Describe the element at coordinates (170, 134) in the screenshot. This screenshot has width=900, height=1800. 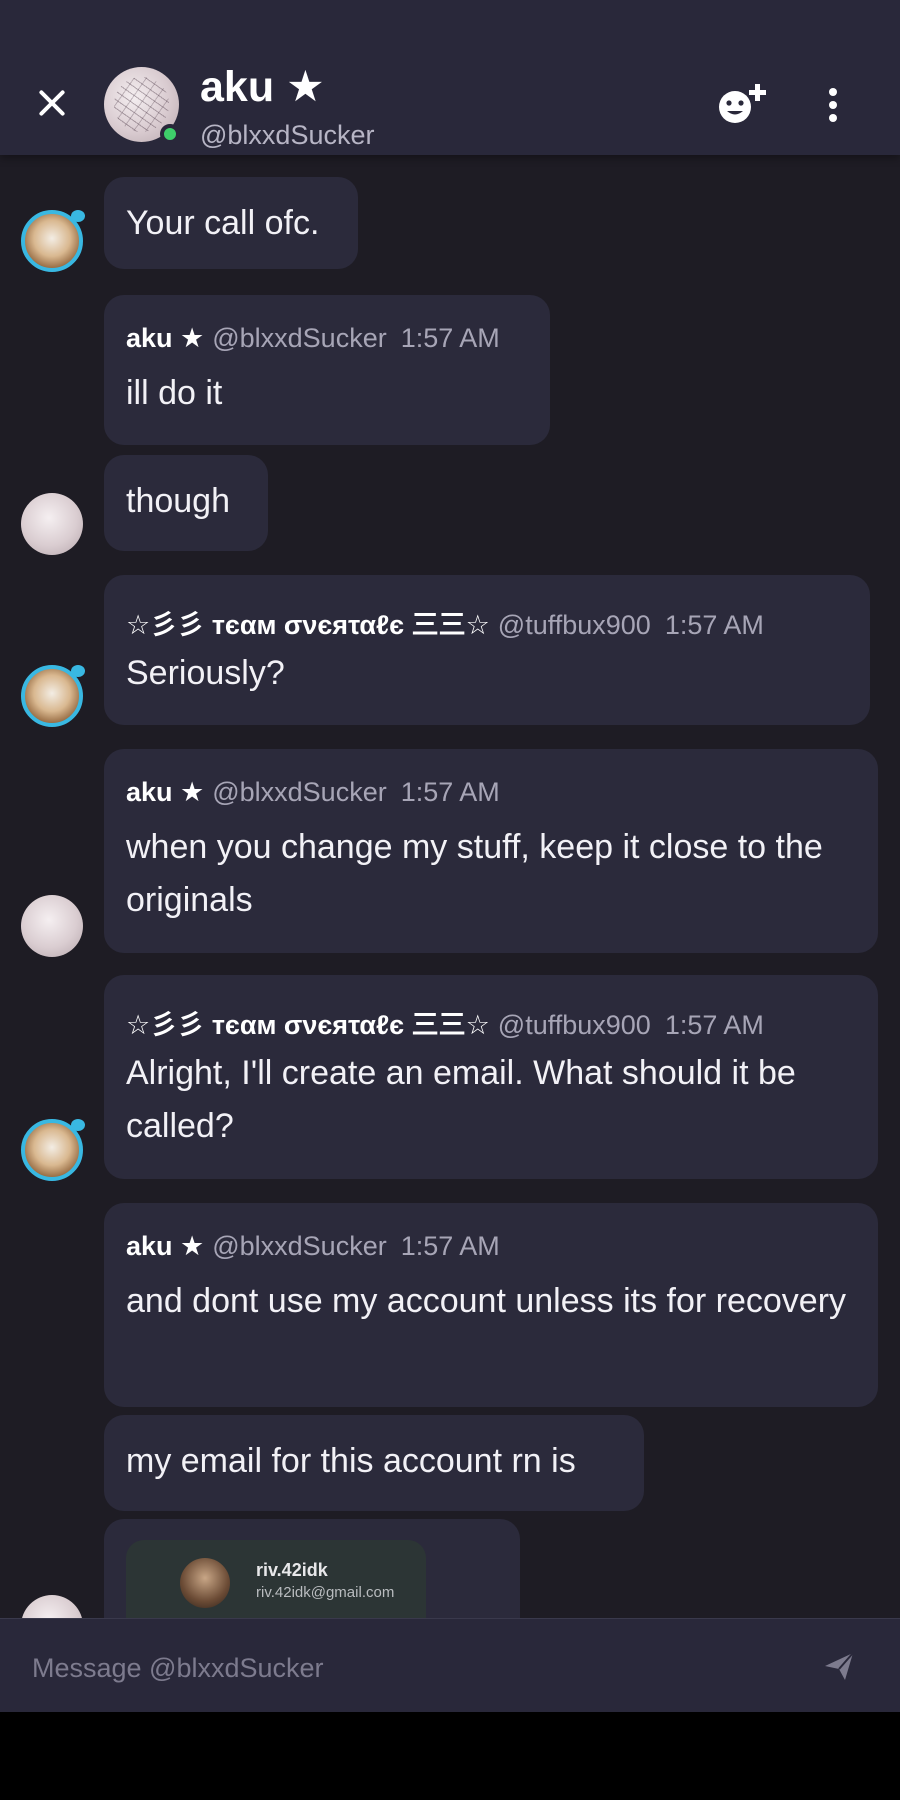
I see `online-status-indicator` at that location.